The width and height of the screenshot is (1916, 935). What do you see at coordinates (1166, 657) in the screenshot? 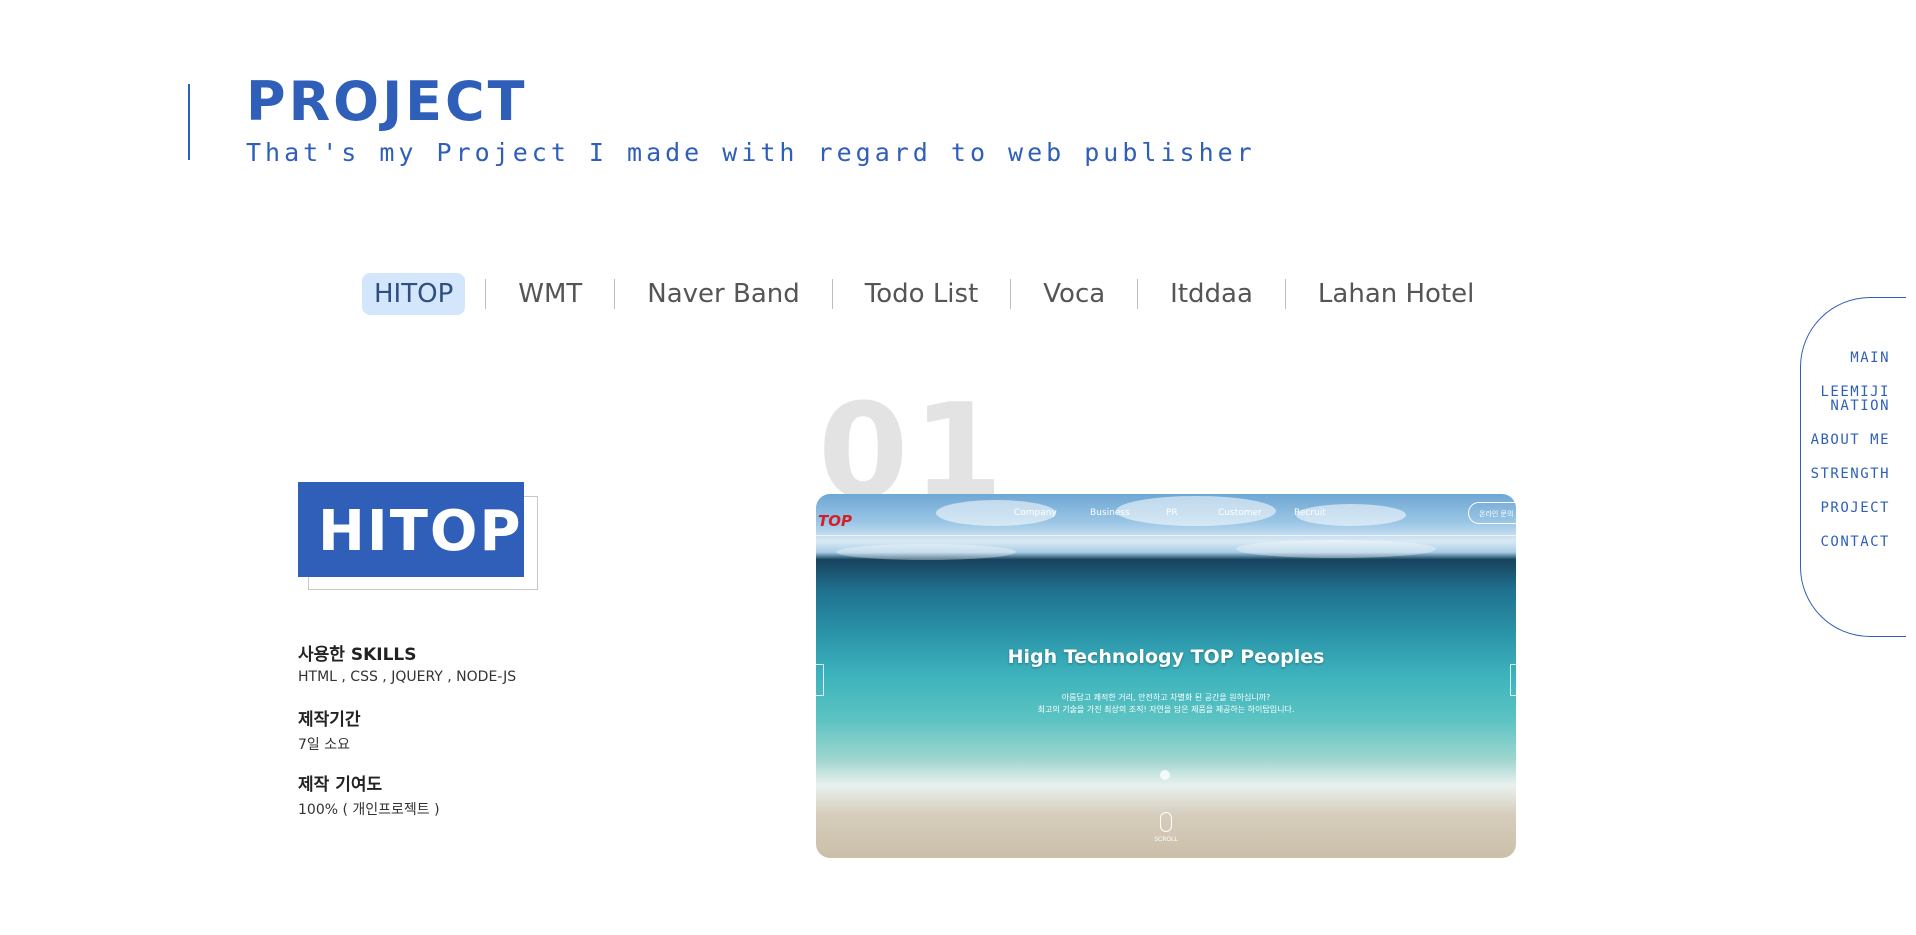
I see `preview-headline: High Technology TOP Peoples` at bounding box center [1166, 657].